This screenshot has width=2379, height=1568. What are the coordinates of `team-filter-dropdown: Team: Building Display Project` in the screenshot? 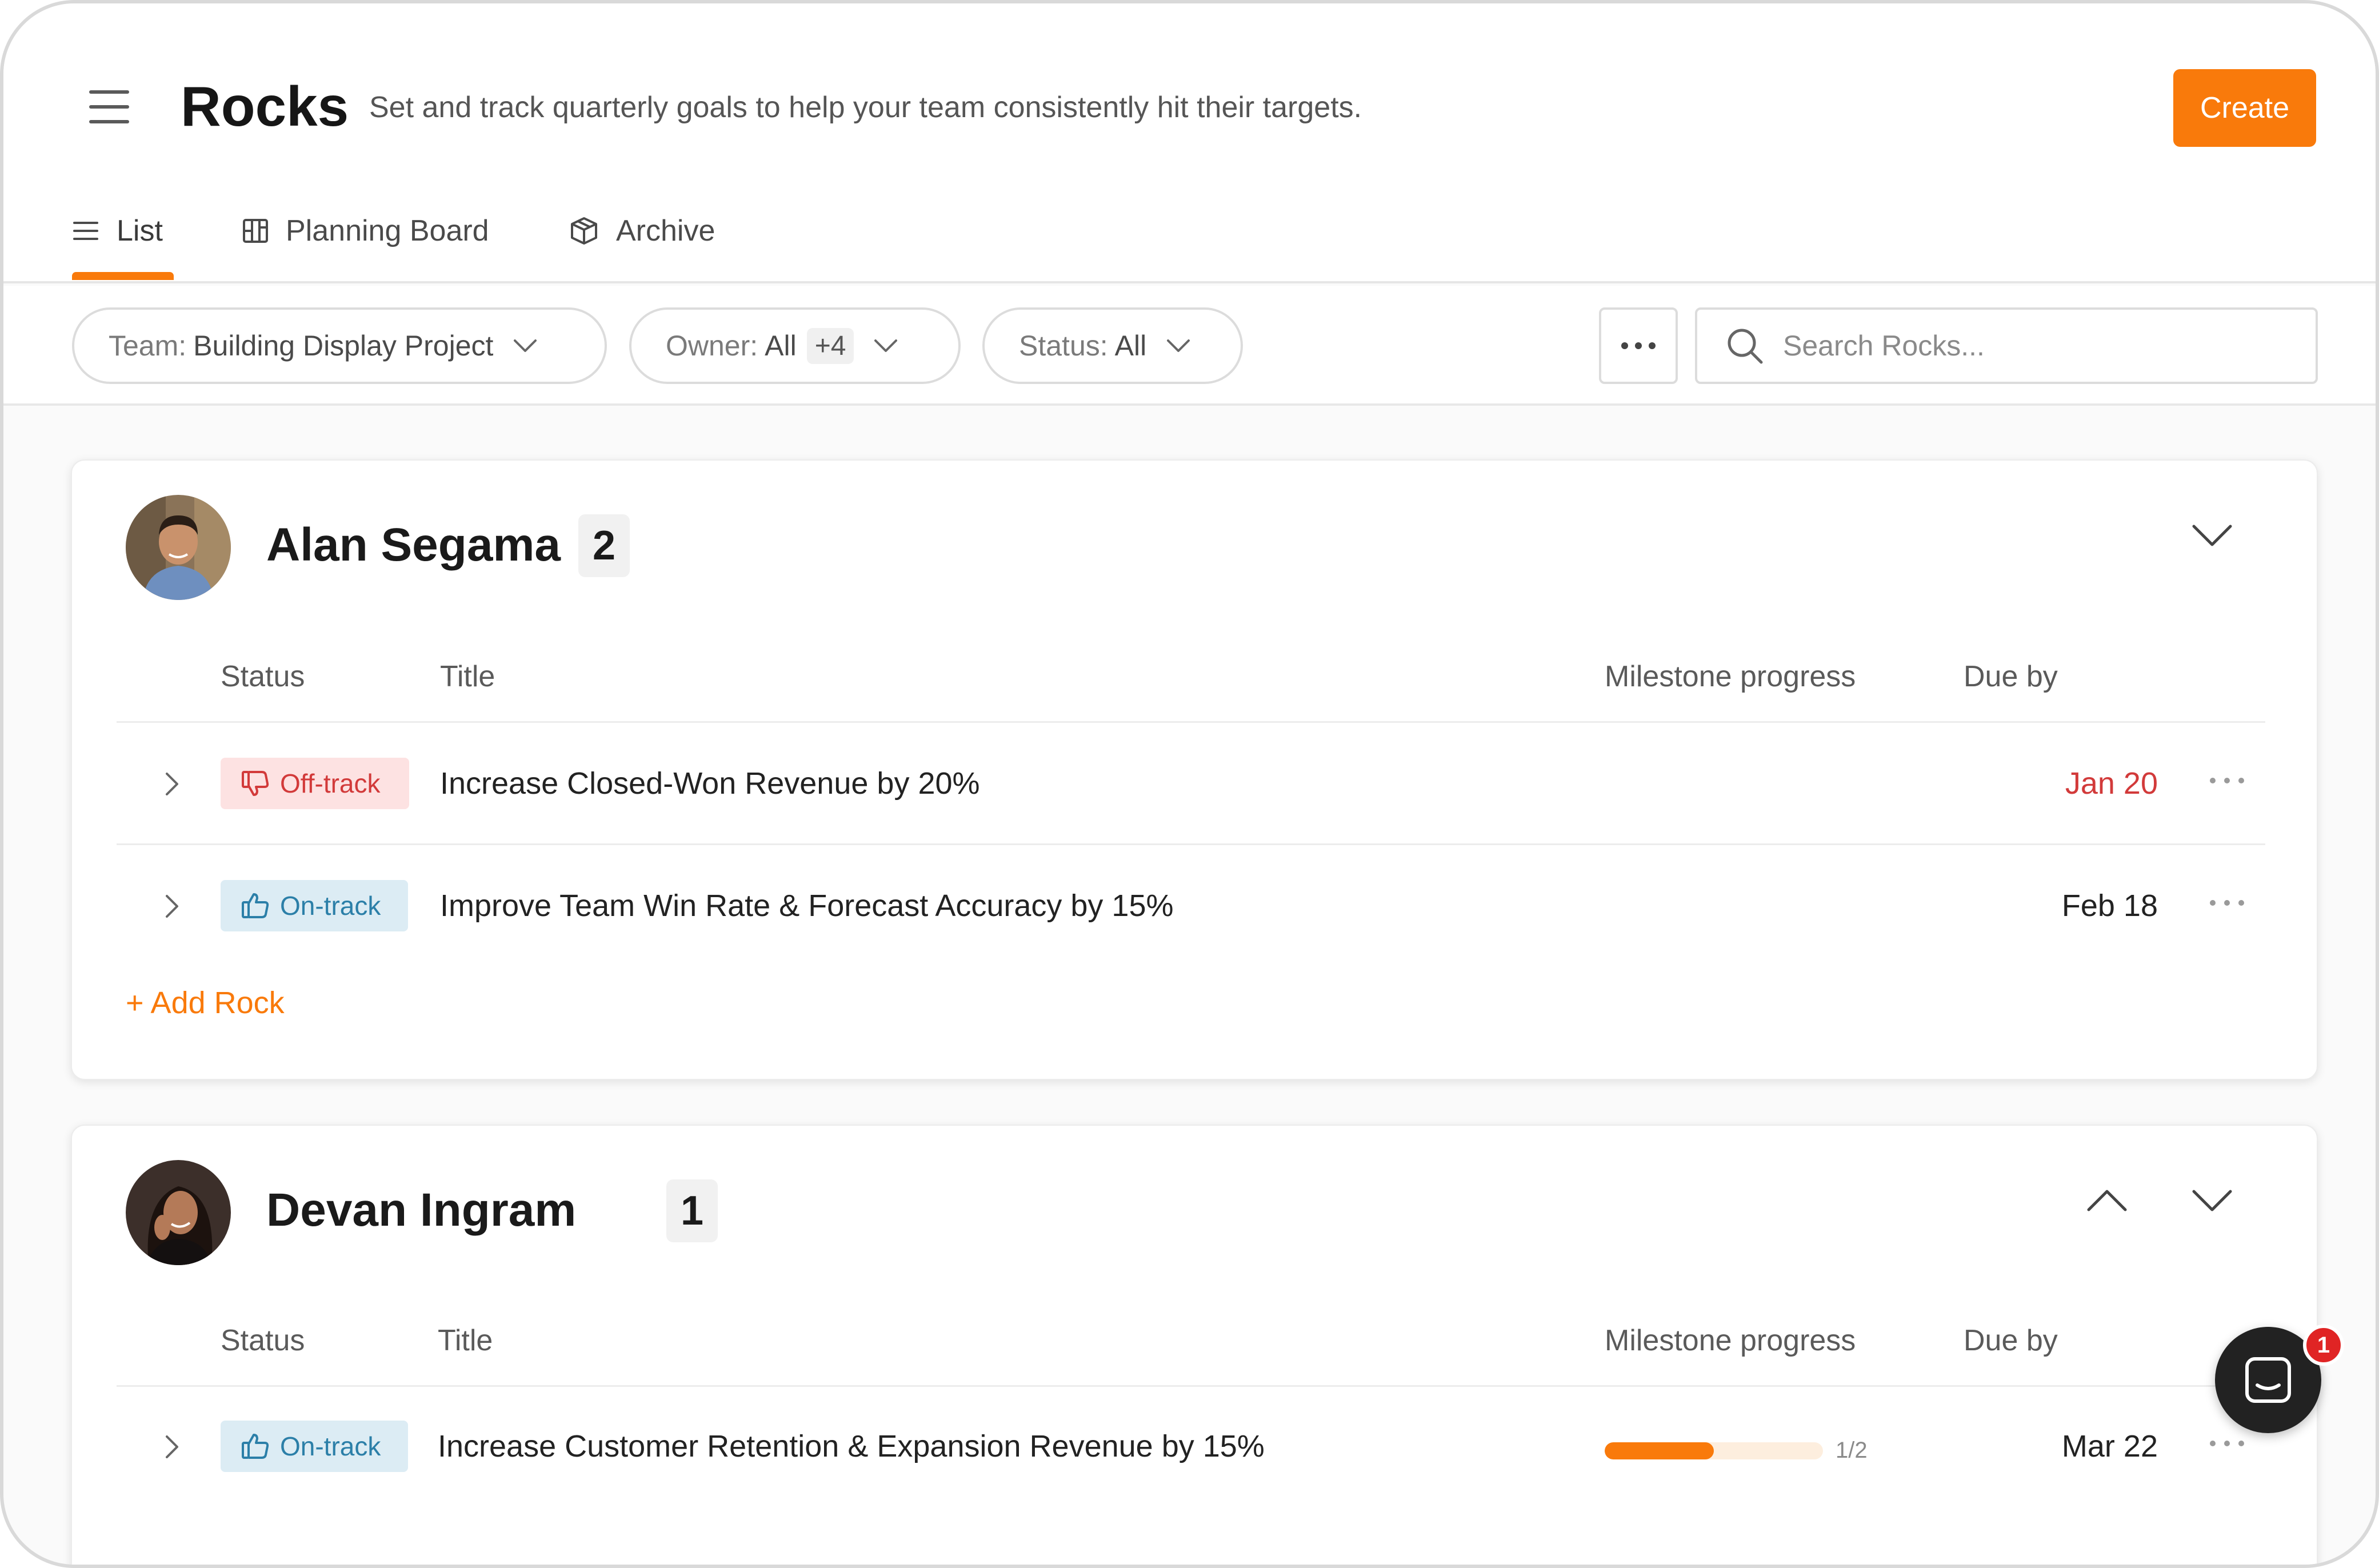 It's located at (339, 345).